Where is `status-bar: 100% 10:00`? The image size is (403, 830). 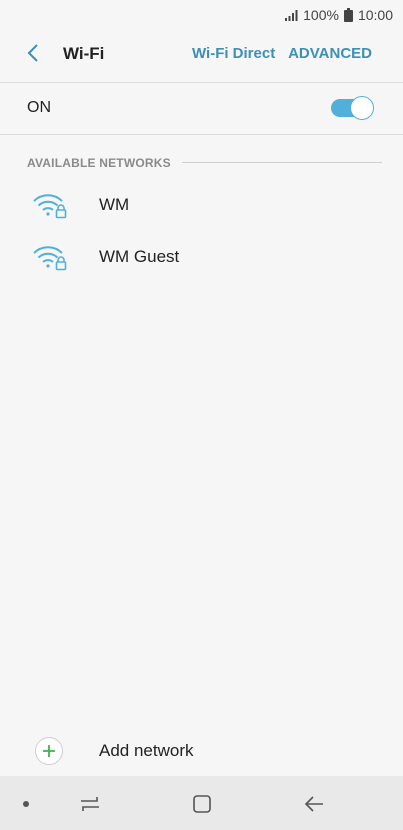 status-bar: 100% 10:00 is located at coordinates (201, 15).